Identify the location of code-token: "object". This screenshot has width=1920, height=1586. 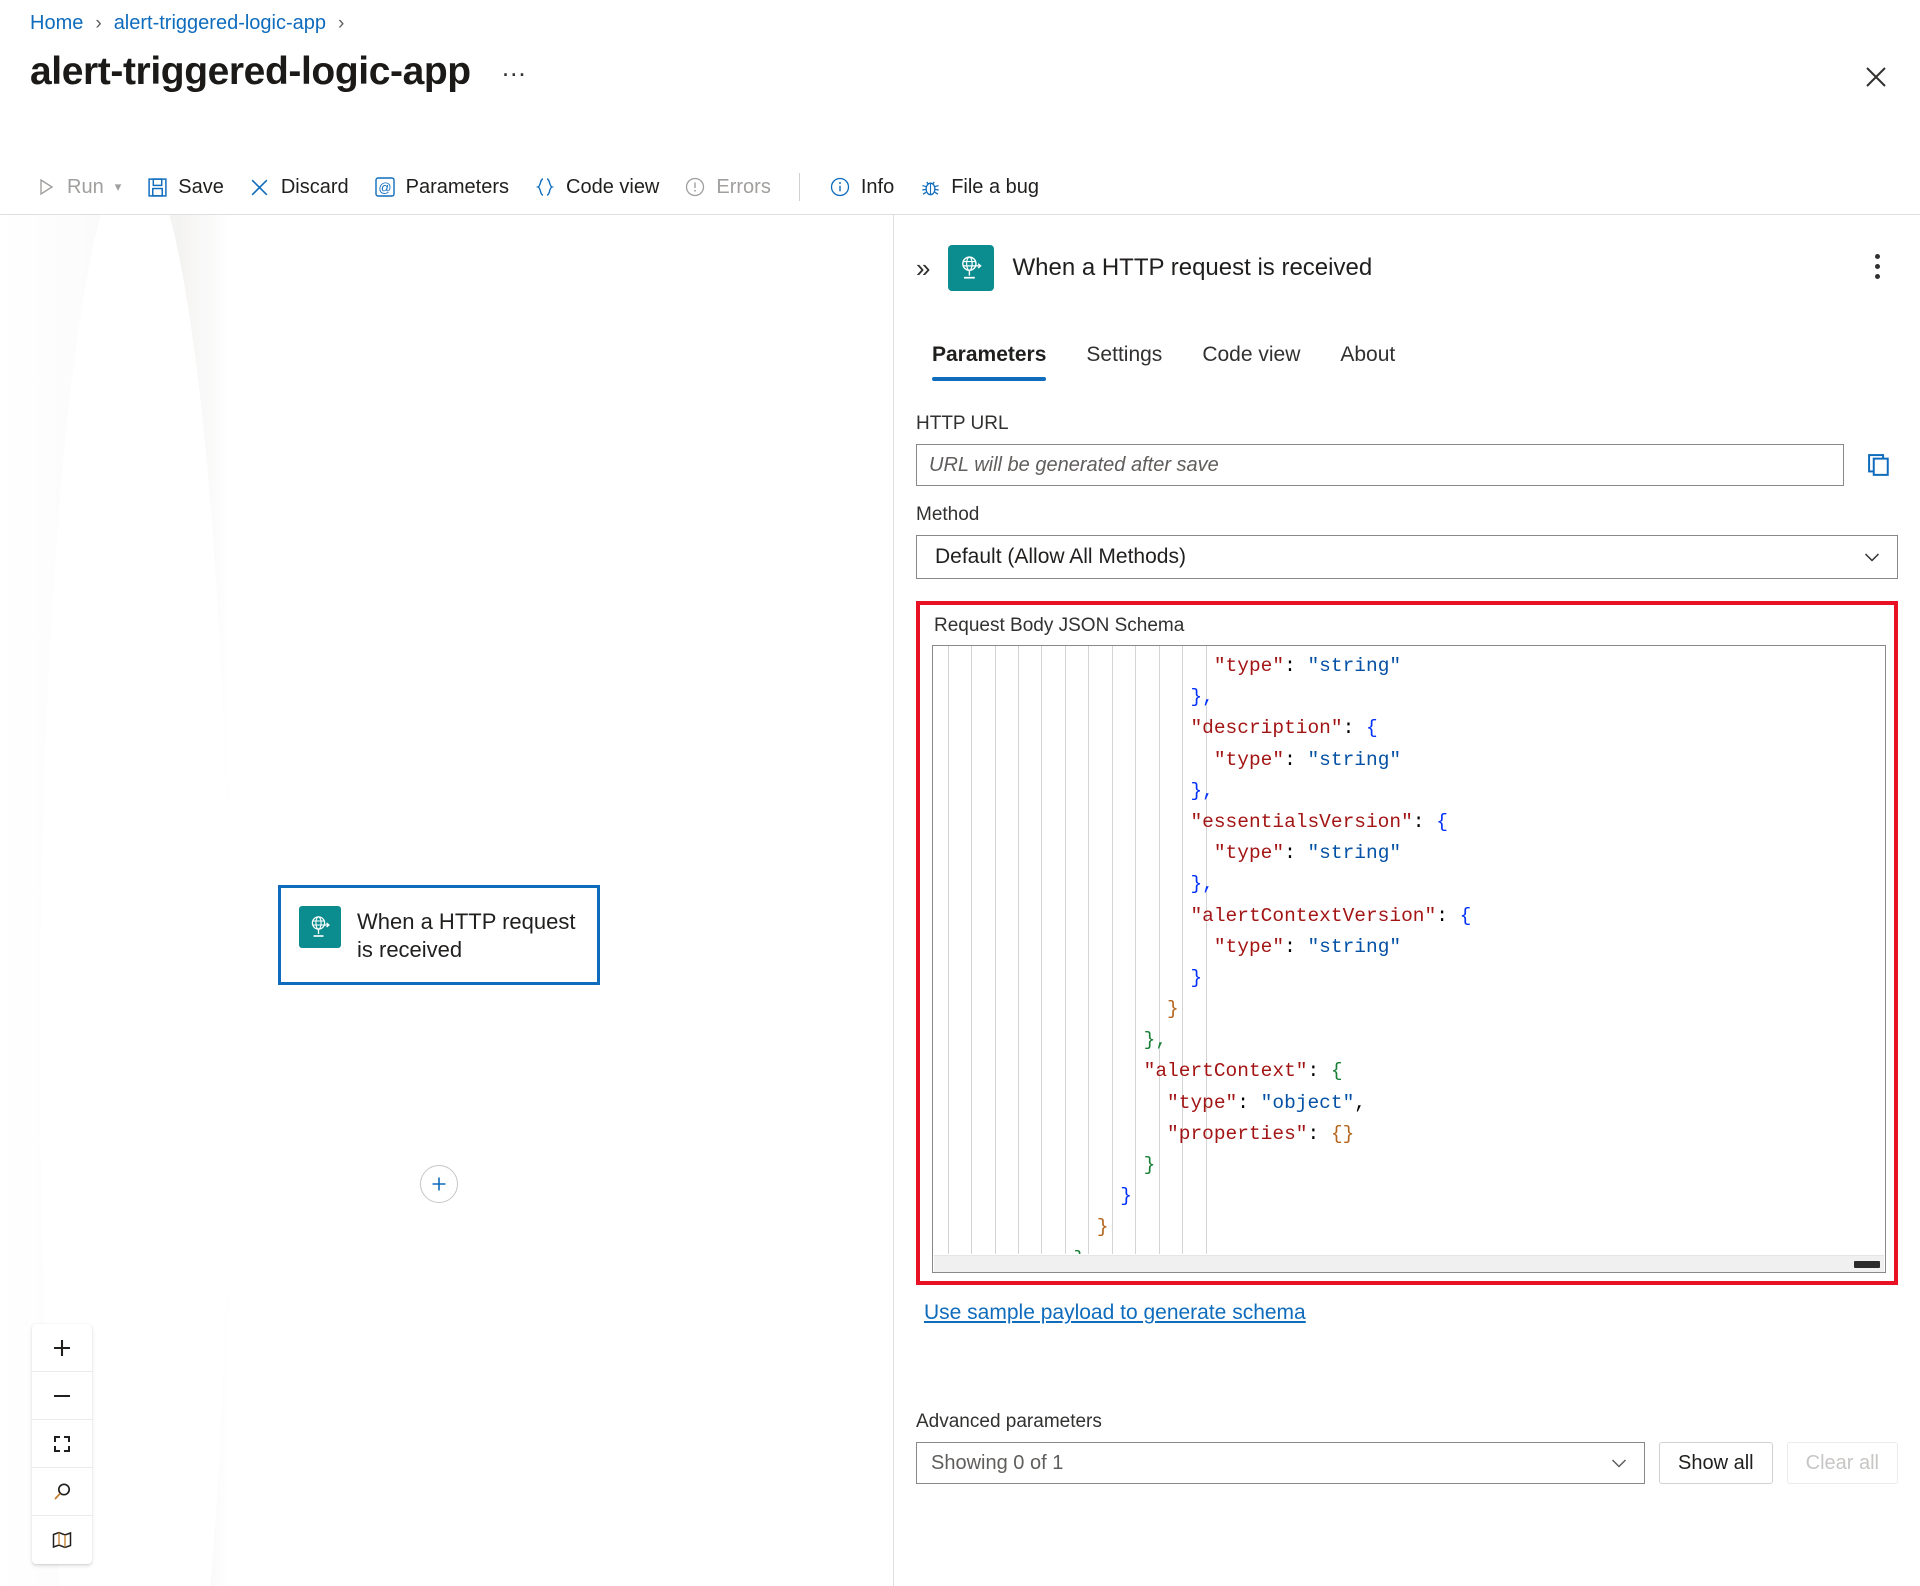
(1307, 1102).